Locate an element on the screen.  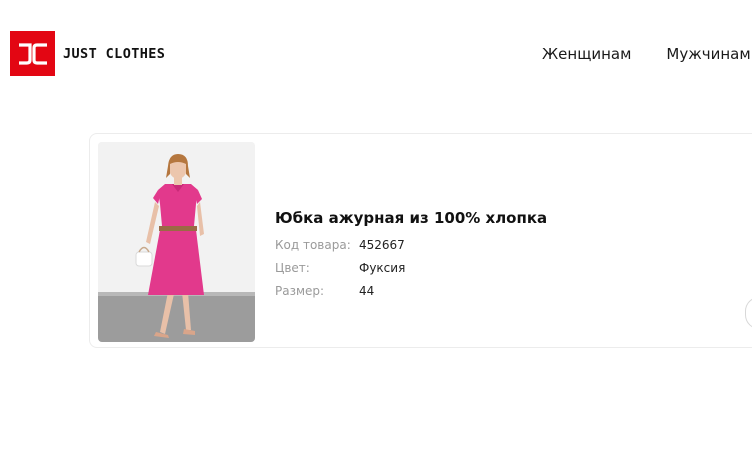
card-side-control is located at coordinates (748, 313).